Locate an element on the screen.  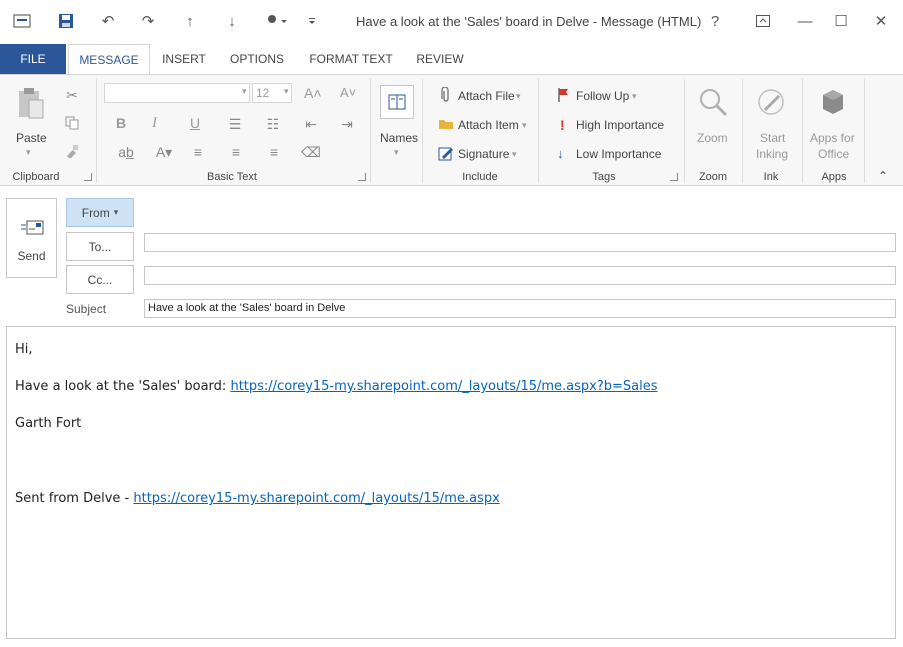
cc-field is located at coordinates (520, 275).